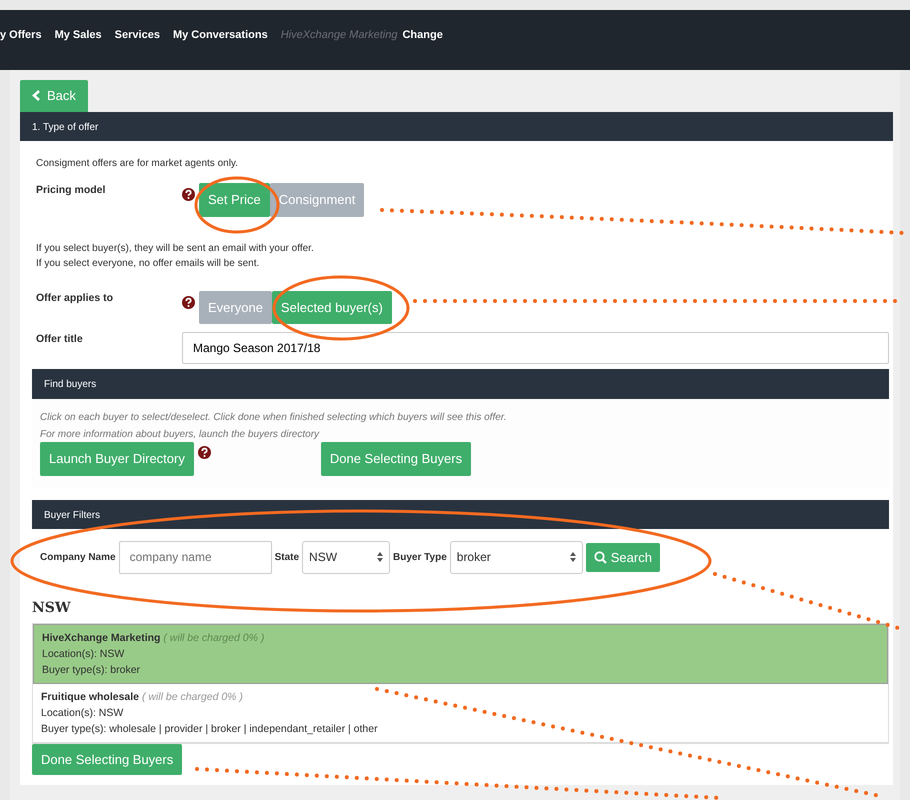 The width and height of the screenshot is (910, 800). I want to click on text-field: company name, so click(195, 557).